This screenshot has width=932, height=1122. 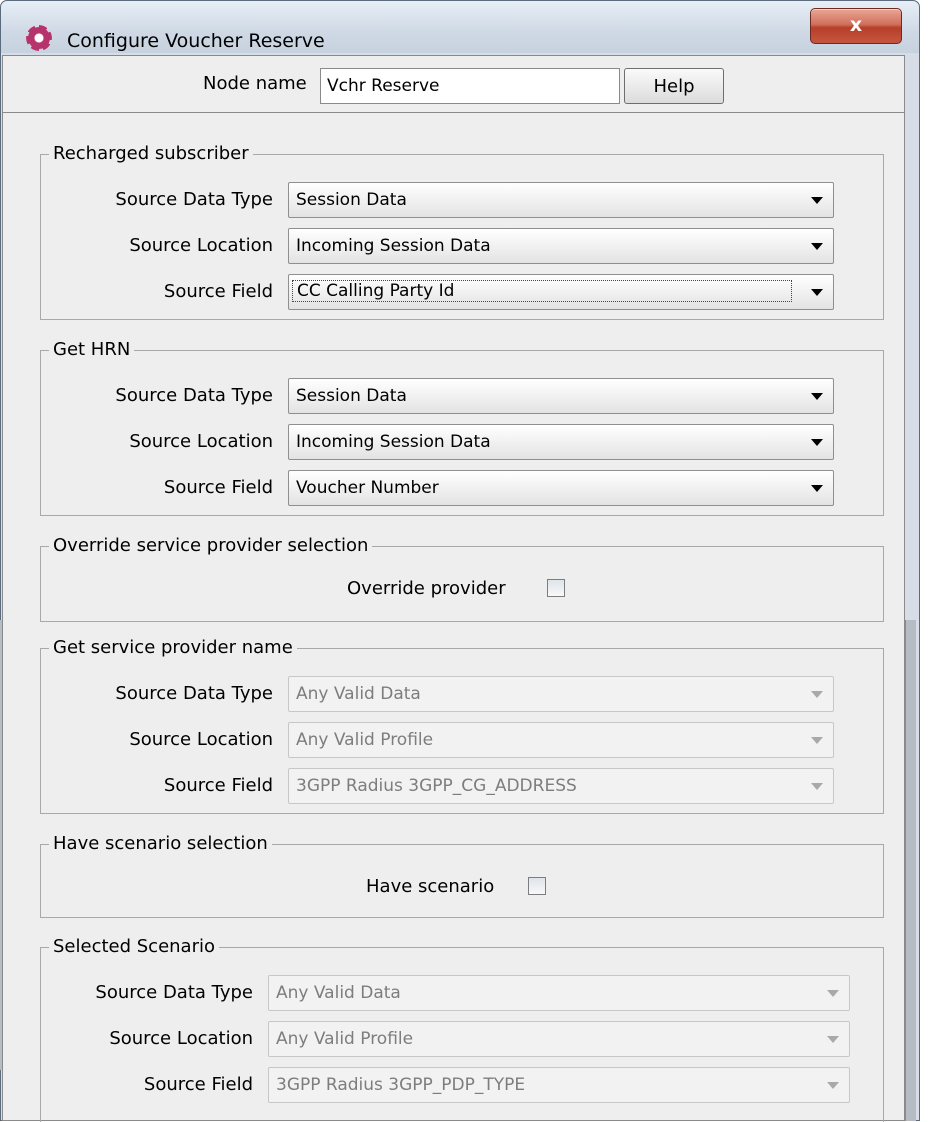 I want to click on group-title: Get HRN, so click(x=92, y=349).